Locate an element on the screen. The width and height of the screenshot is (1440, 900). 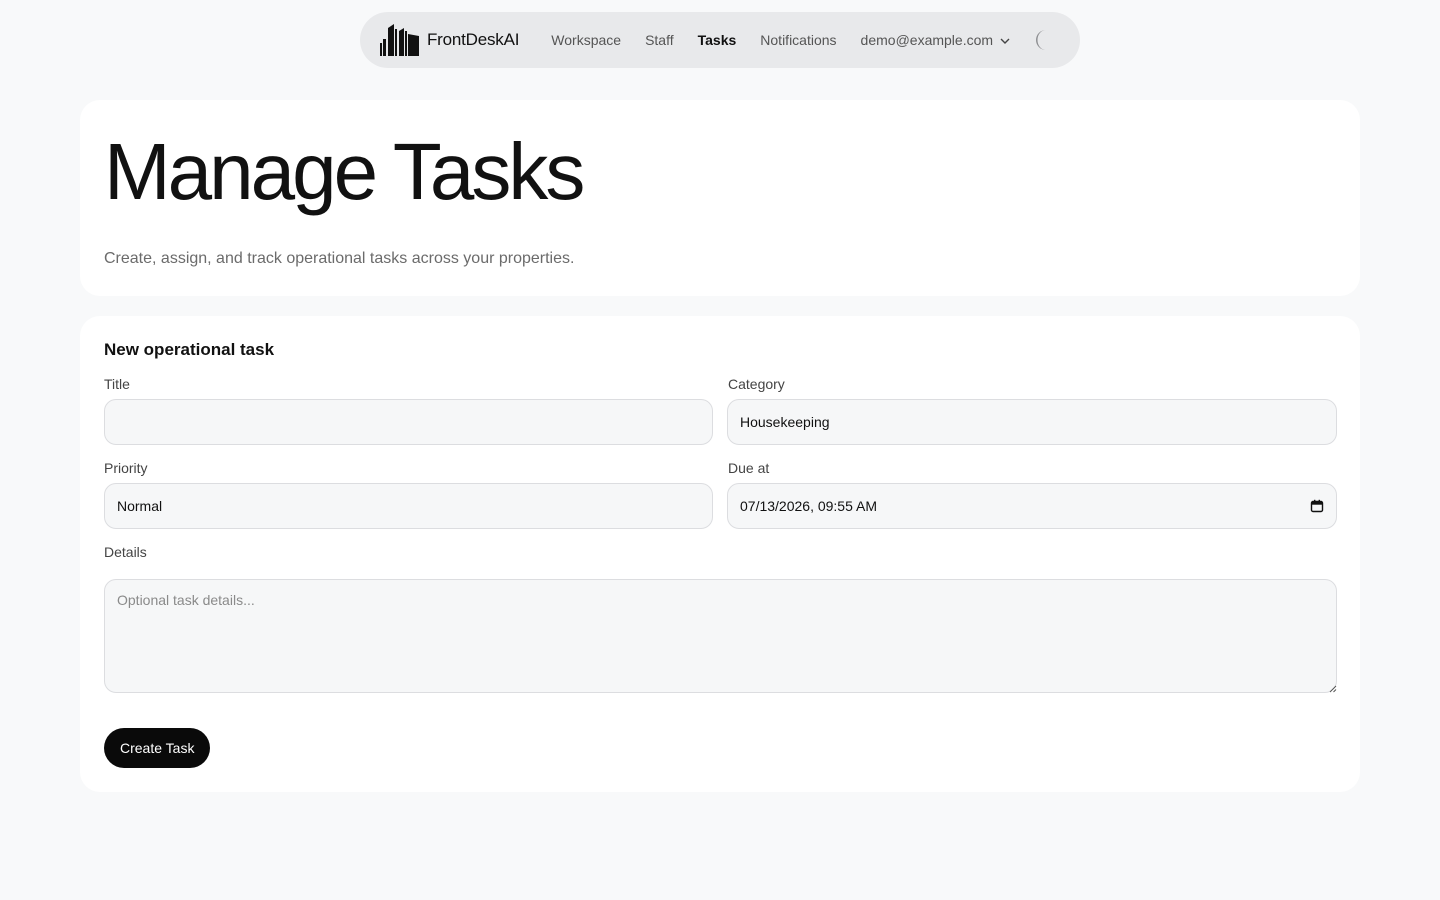
calendar-icon is located at coordinates (1317, 506).